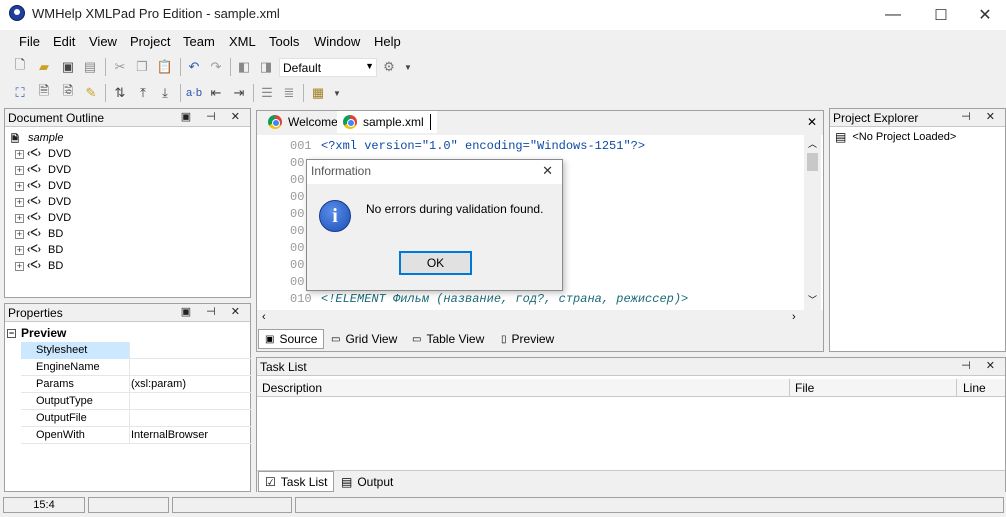 Image resolution: width=1006 pixels, height=517 pixels. Describe the element at coordinates (242, 41) in the screenshot. I see `menu-xml: XML` at that location.